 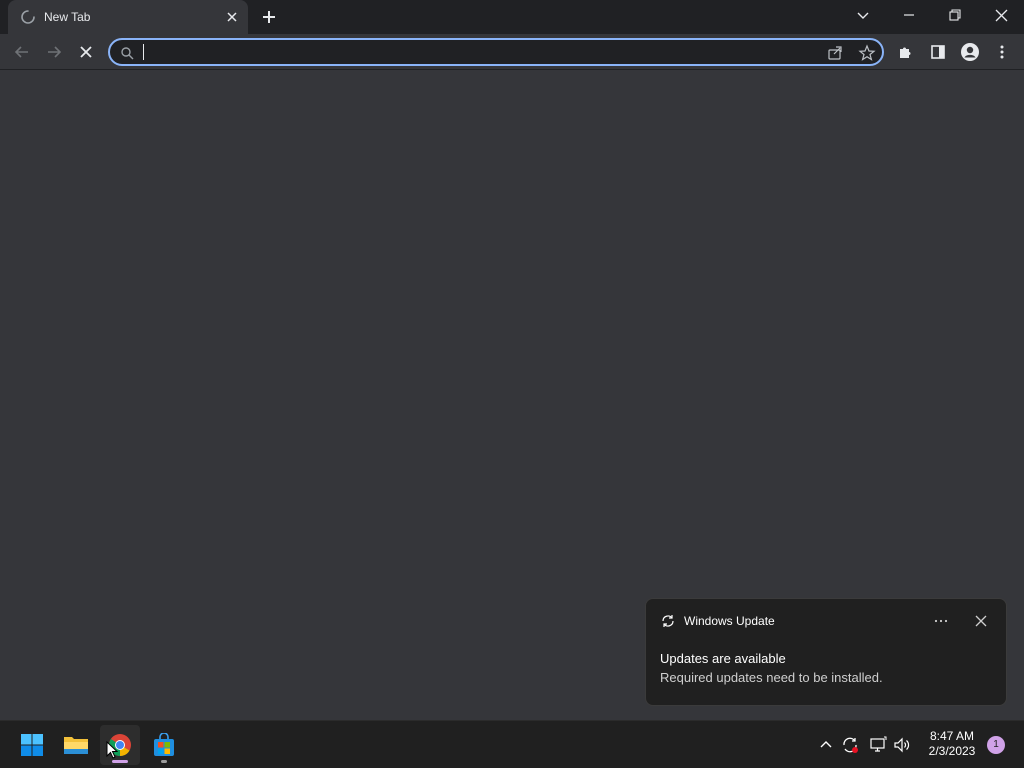 I want to click on browser-menu-button, so click(x=1002, y=52).